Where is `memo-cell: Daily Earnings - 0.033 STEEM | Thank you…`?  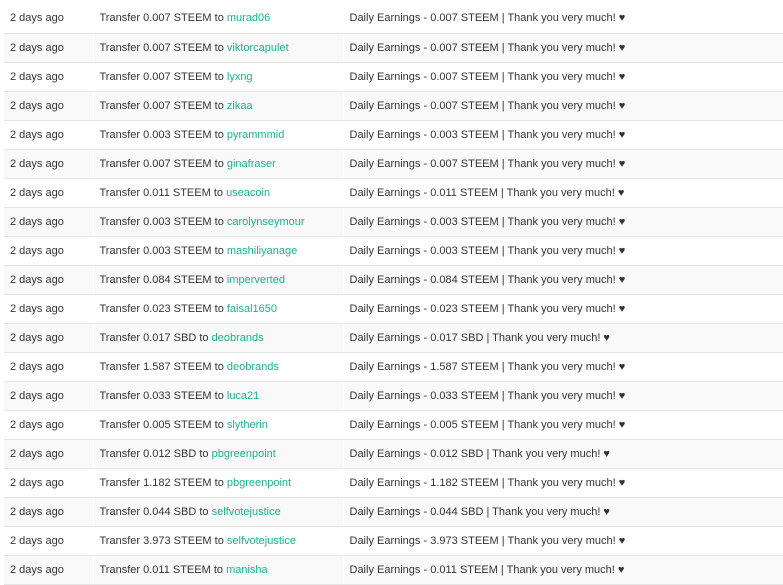 memo-cell: Daily Earnings - 0.033 STEEM | Thank you… is located at coordinates (563, 396).